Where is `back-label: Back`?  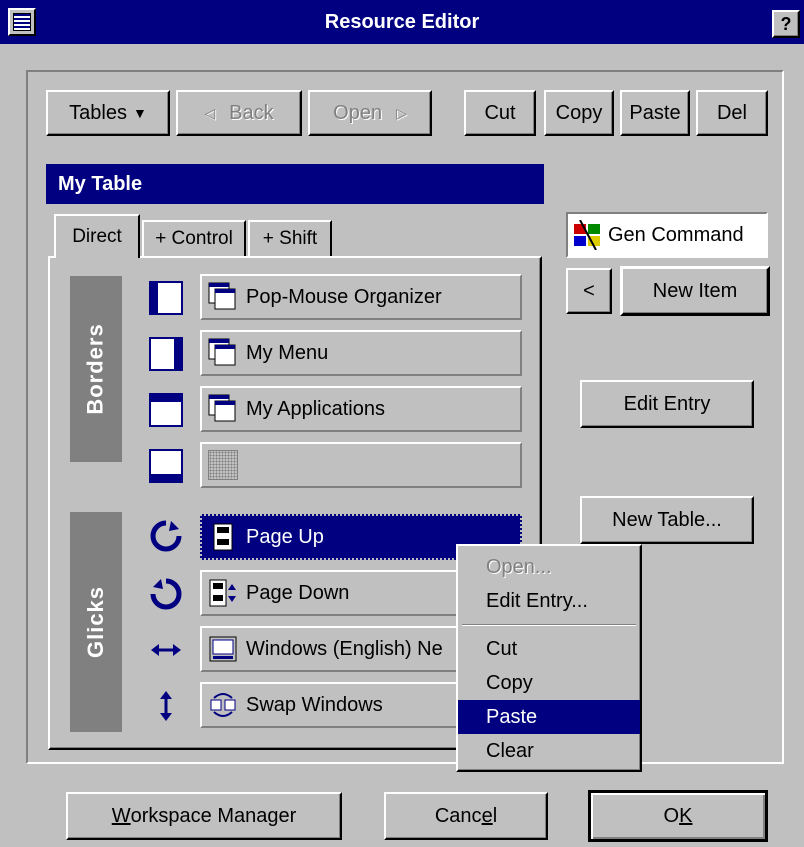
back-label: Back is located at coordinates (251, 112).